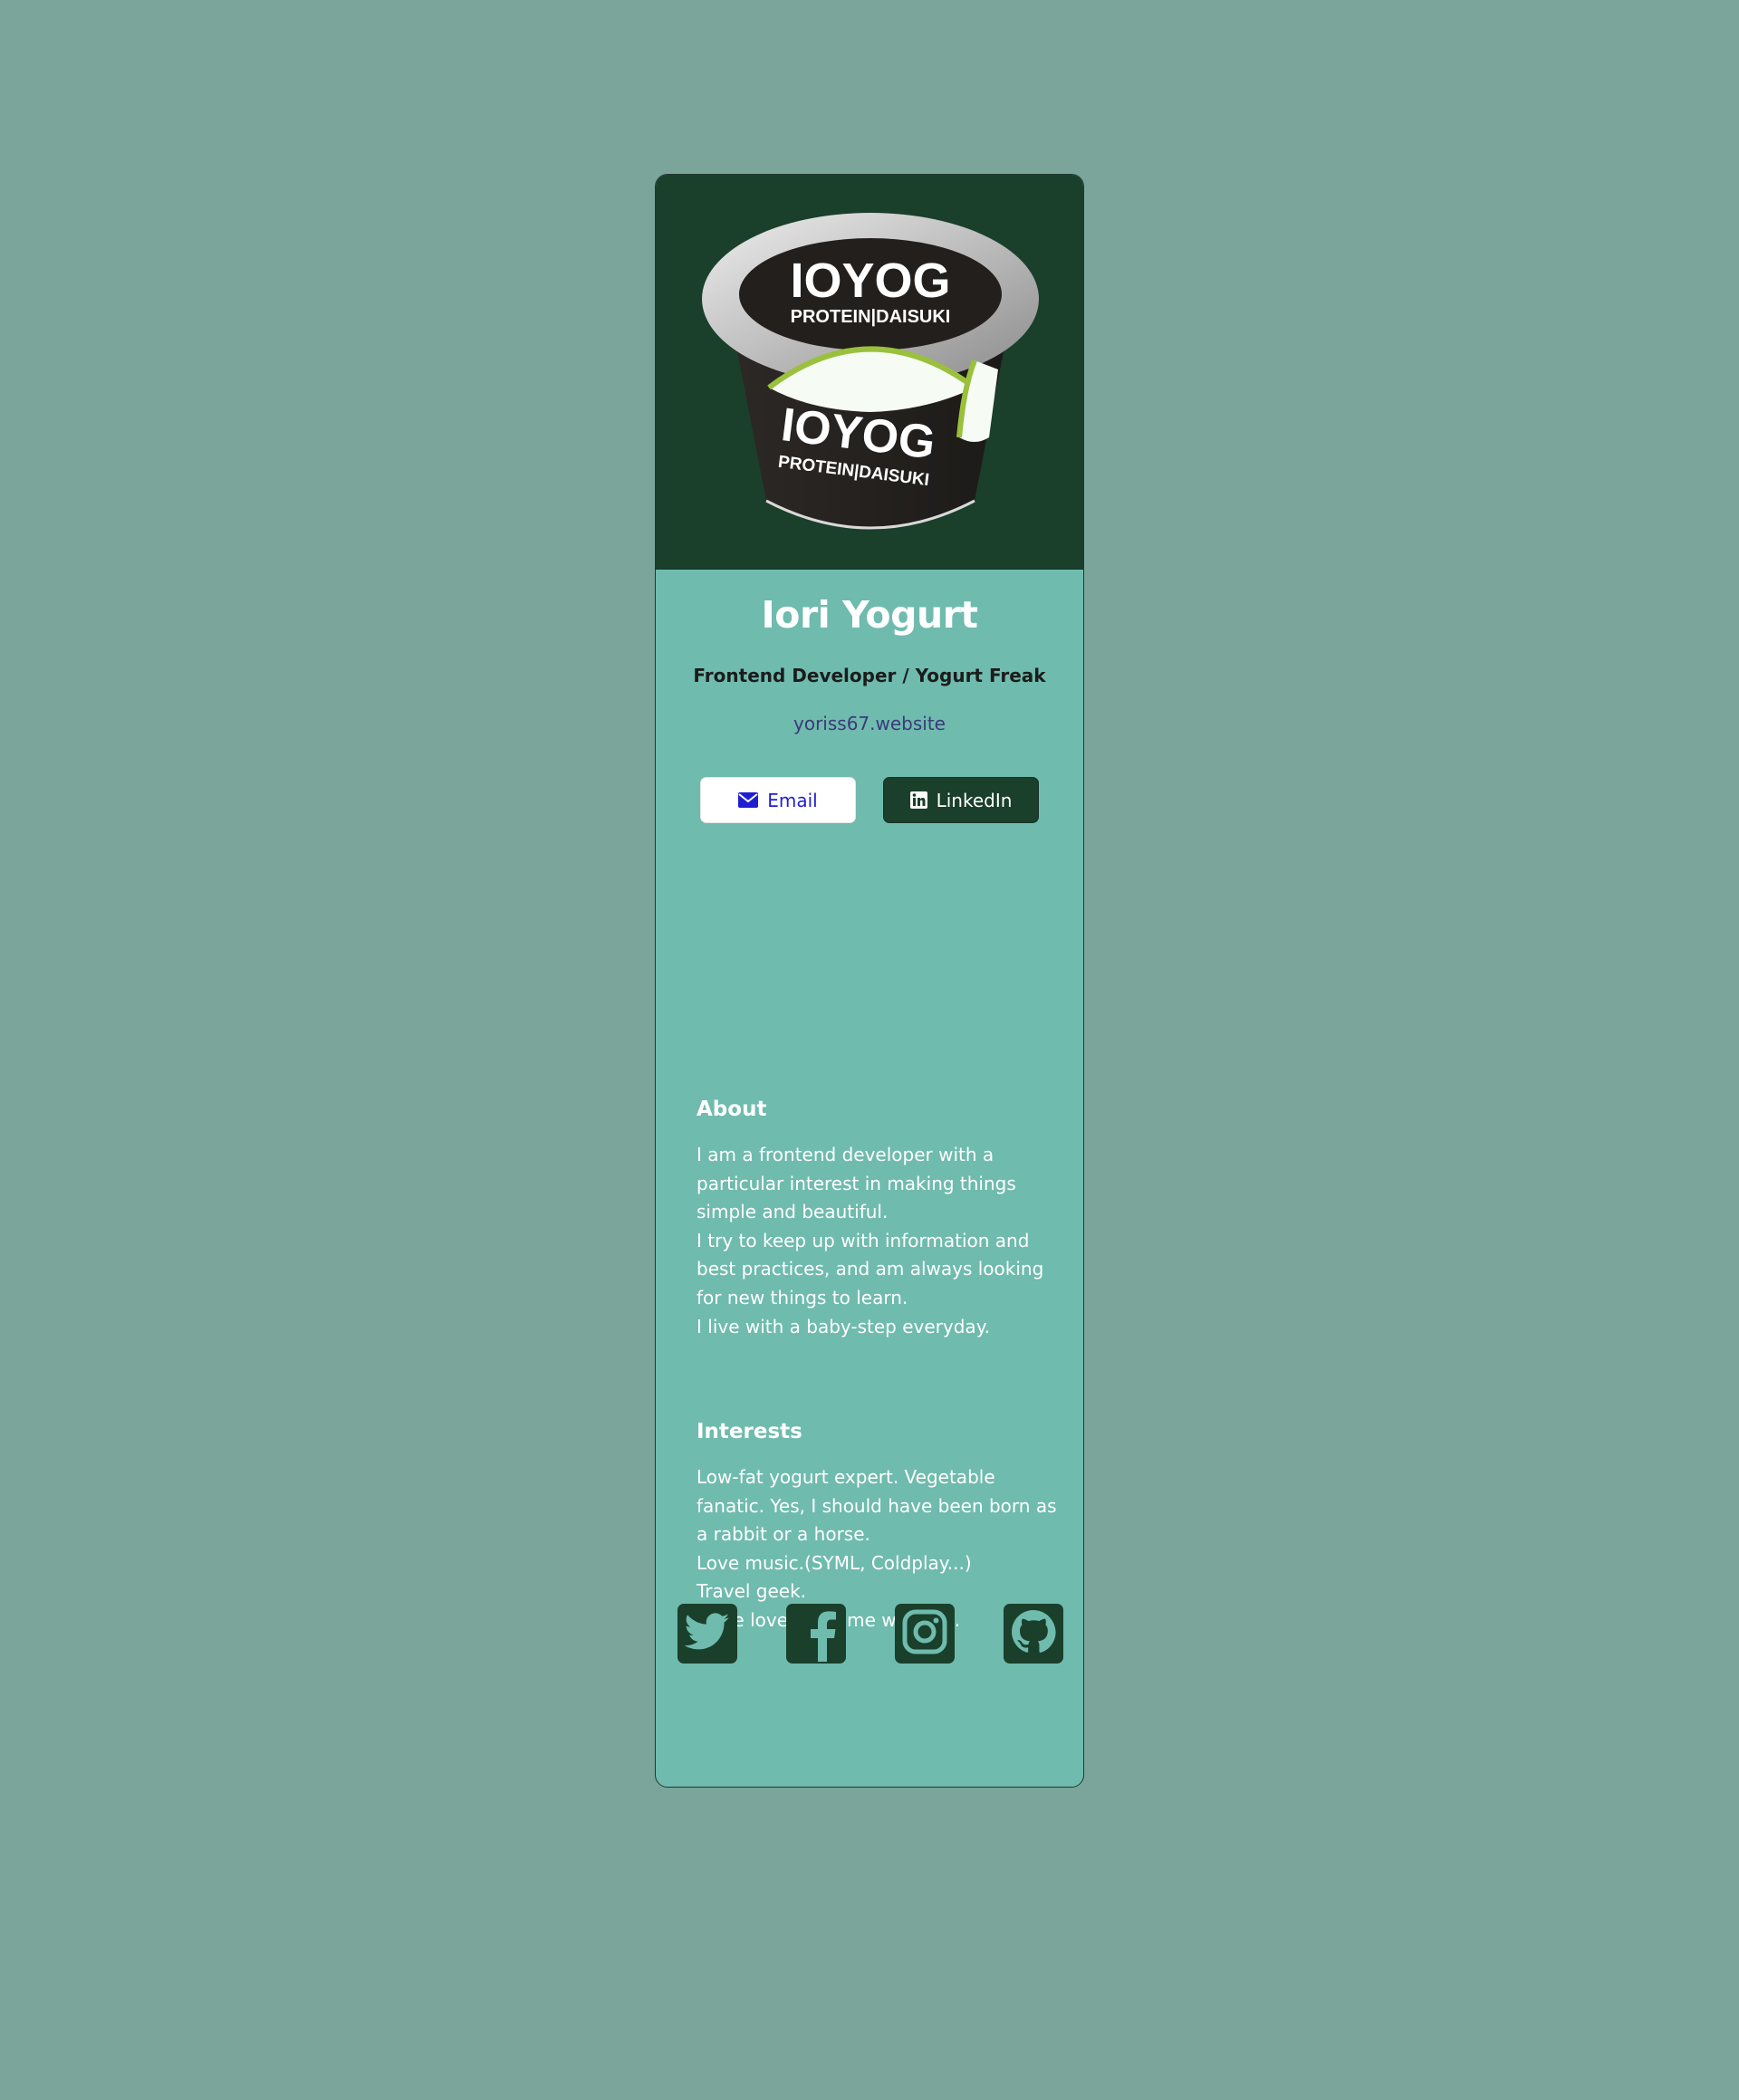 This screenshot has width=1739, height=2100. I want to click on twitter-icon, so click(707, 1633).